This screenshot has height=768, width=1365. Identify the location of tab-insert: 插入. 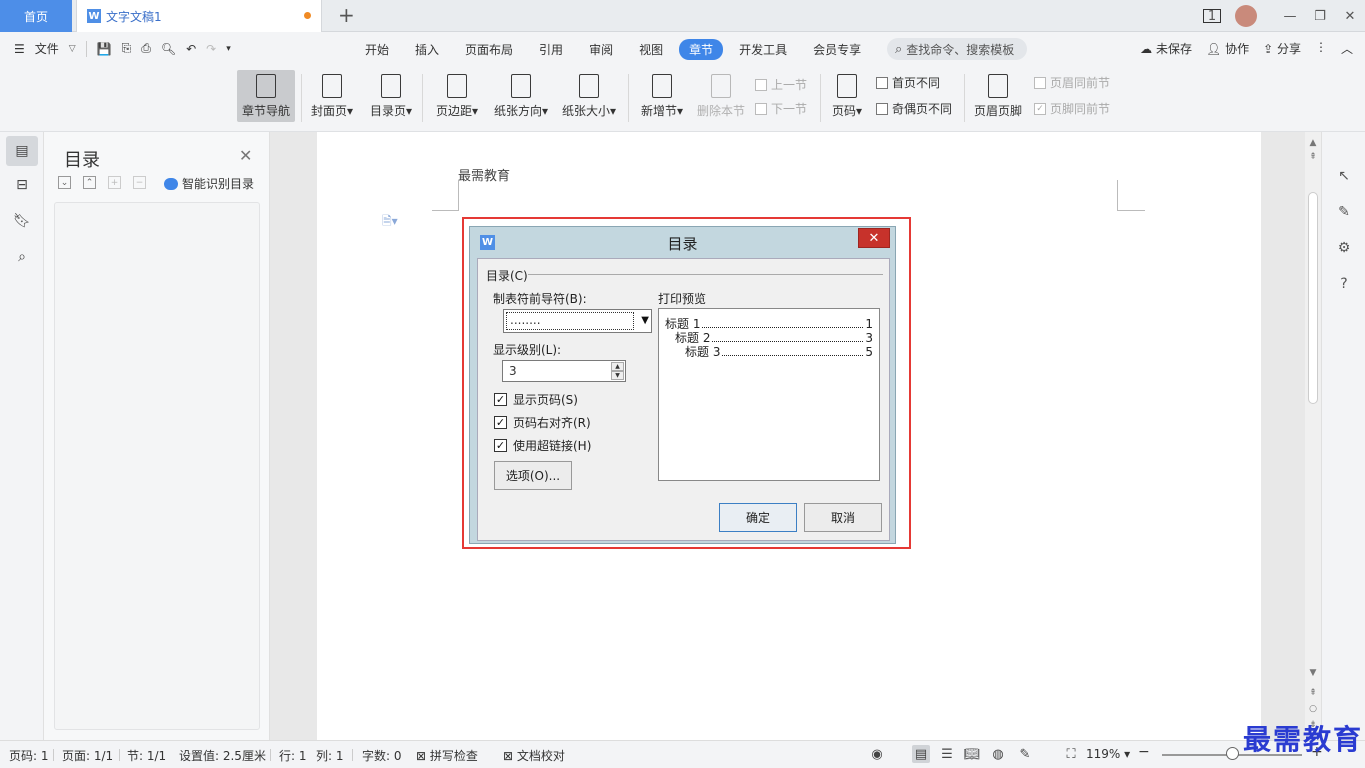
(427, 49).